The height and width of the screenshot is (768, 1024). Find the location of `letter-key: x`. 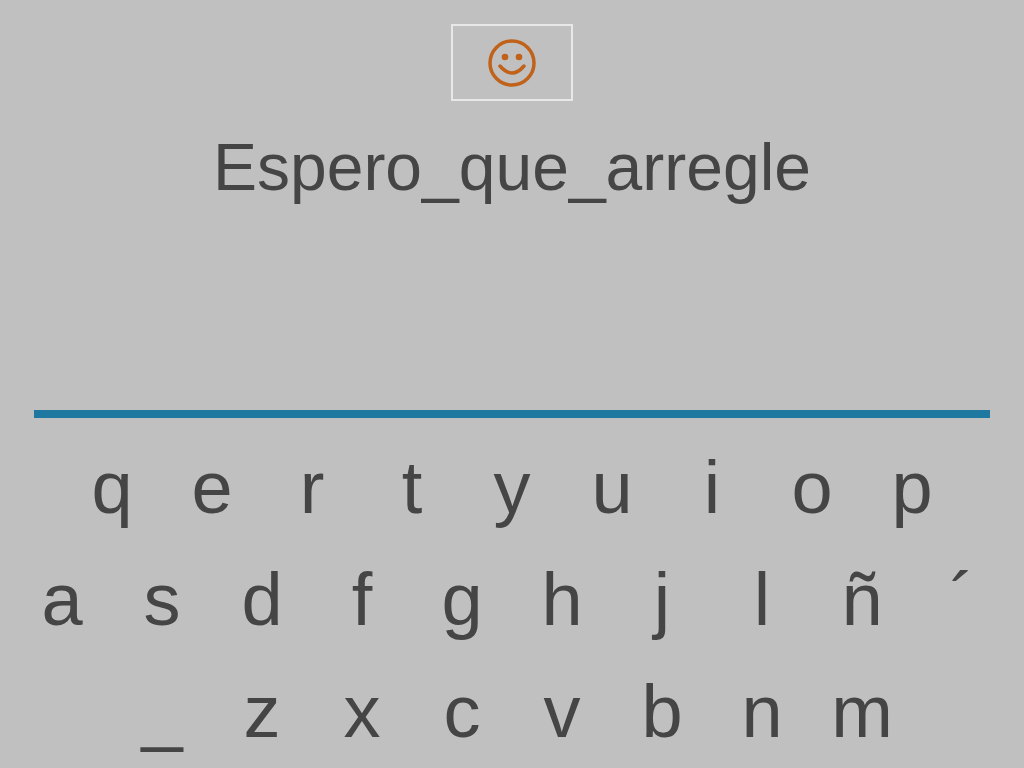

letter-key: x is located at coordinates (362, 712).